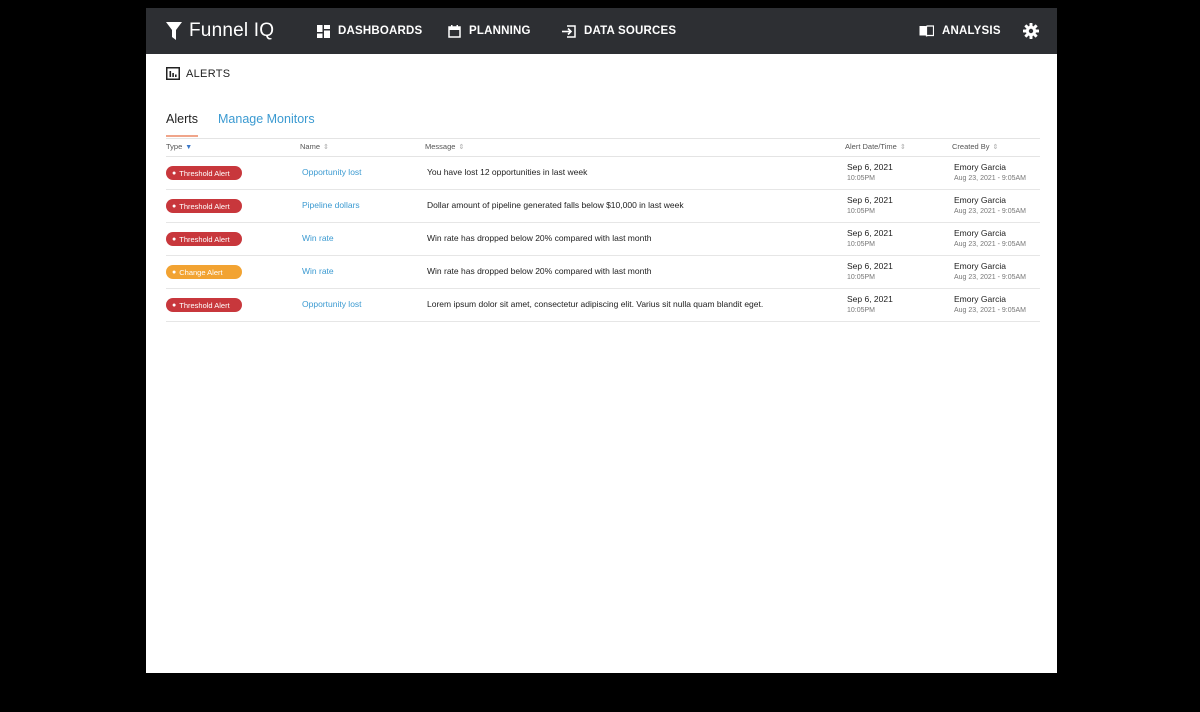 This screenshot has height=712, width=1200. Describe the element at coordinates (380, 31) in the screenshot. I see `nav-dashboards-label: DASHBOARDS` at that location.